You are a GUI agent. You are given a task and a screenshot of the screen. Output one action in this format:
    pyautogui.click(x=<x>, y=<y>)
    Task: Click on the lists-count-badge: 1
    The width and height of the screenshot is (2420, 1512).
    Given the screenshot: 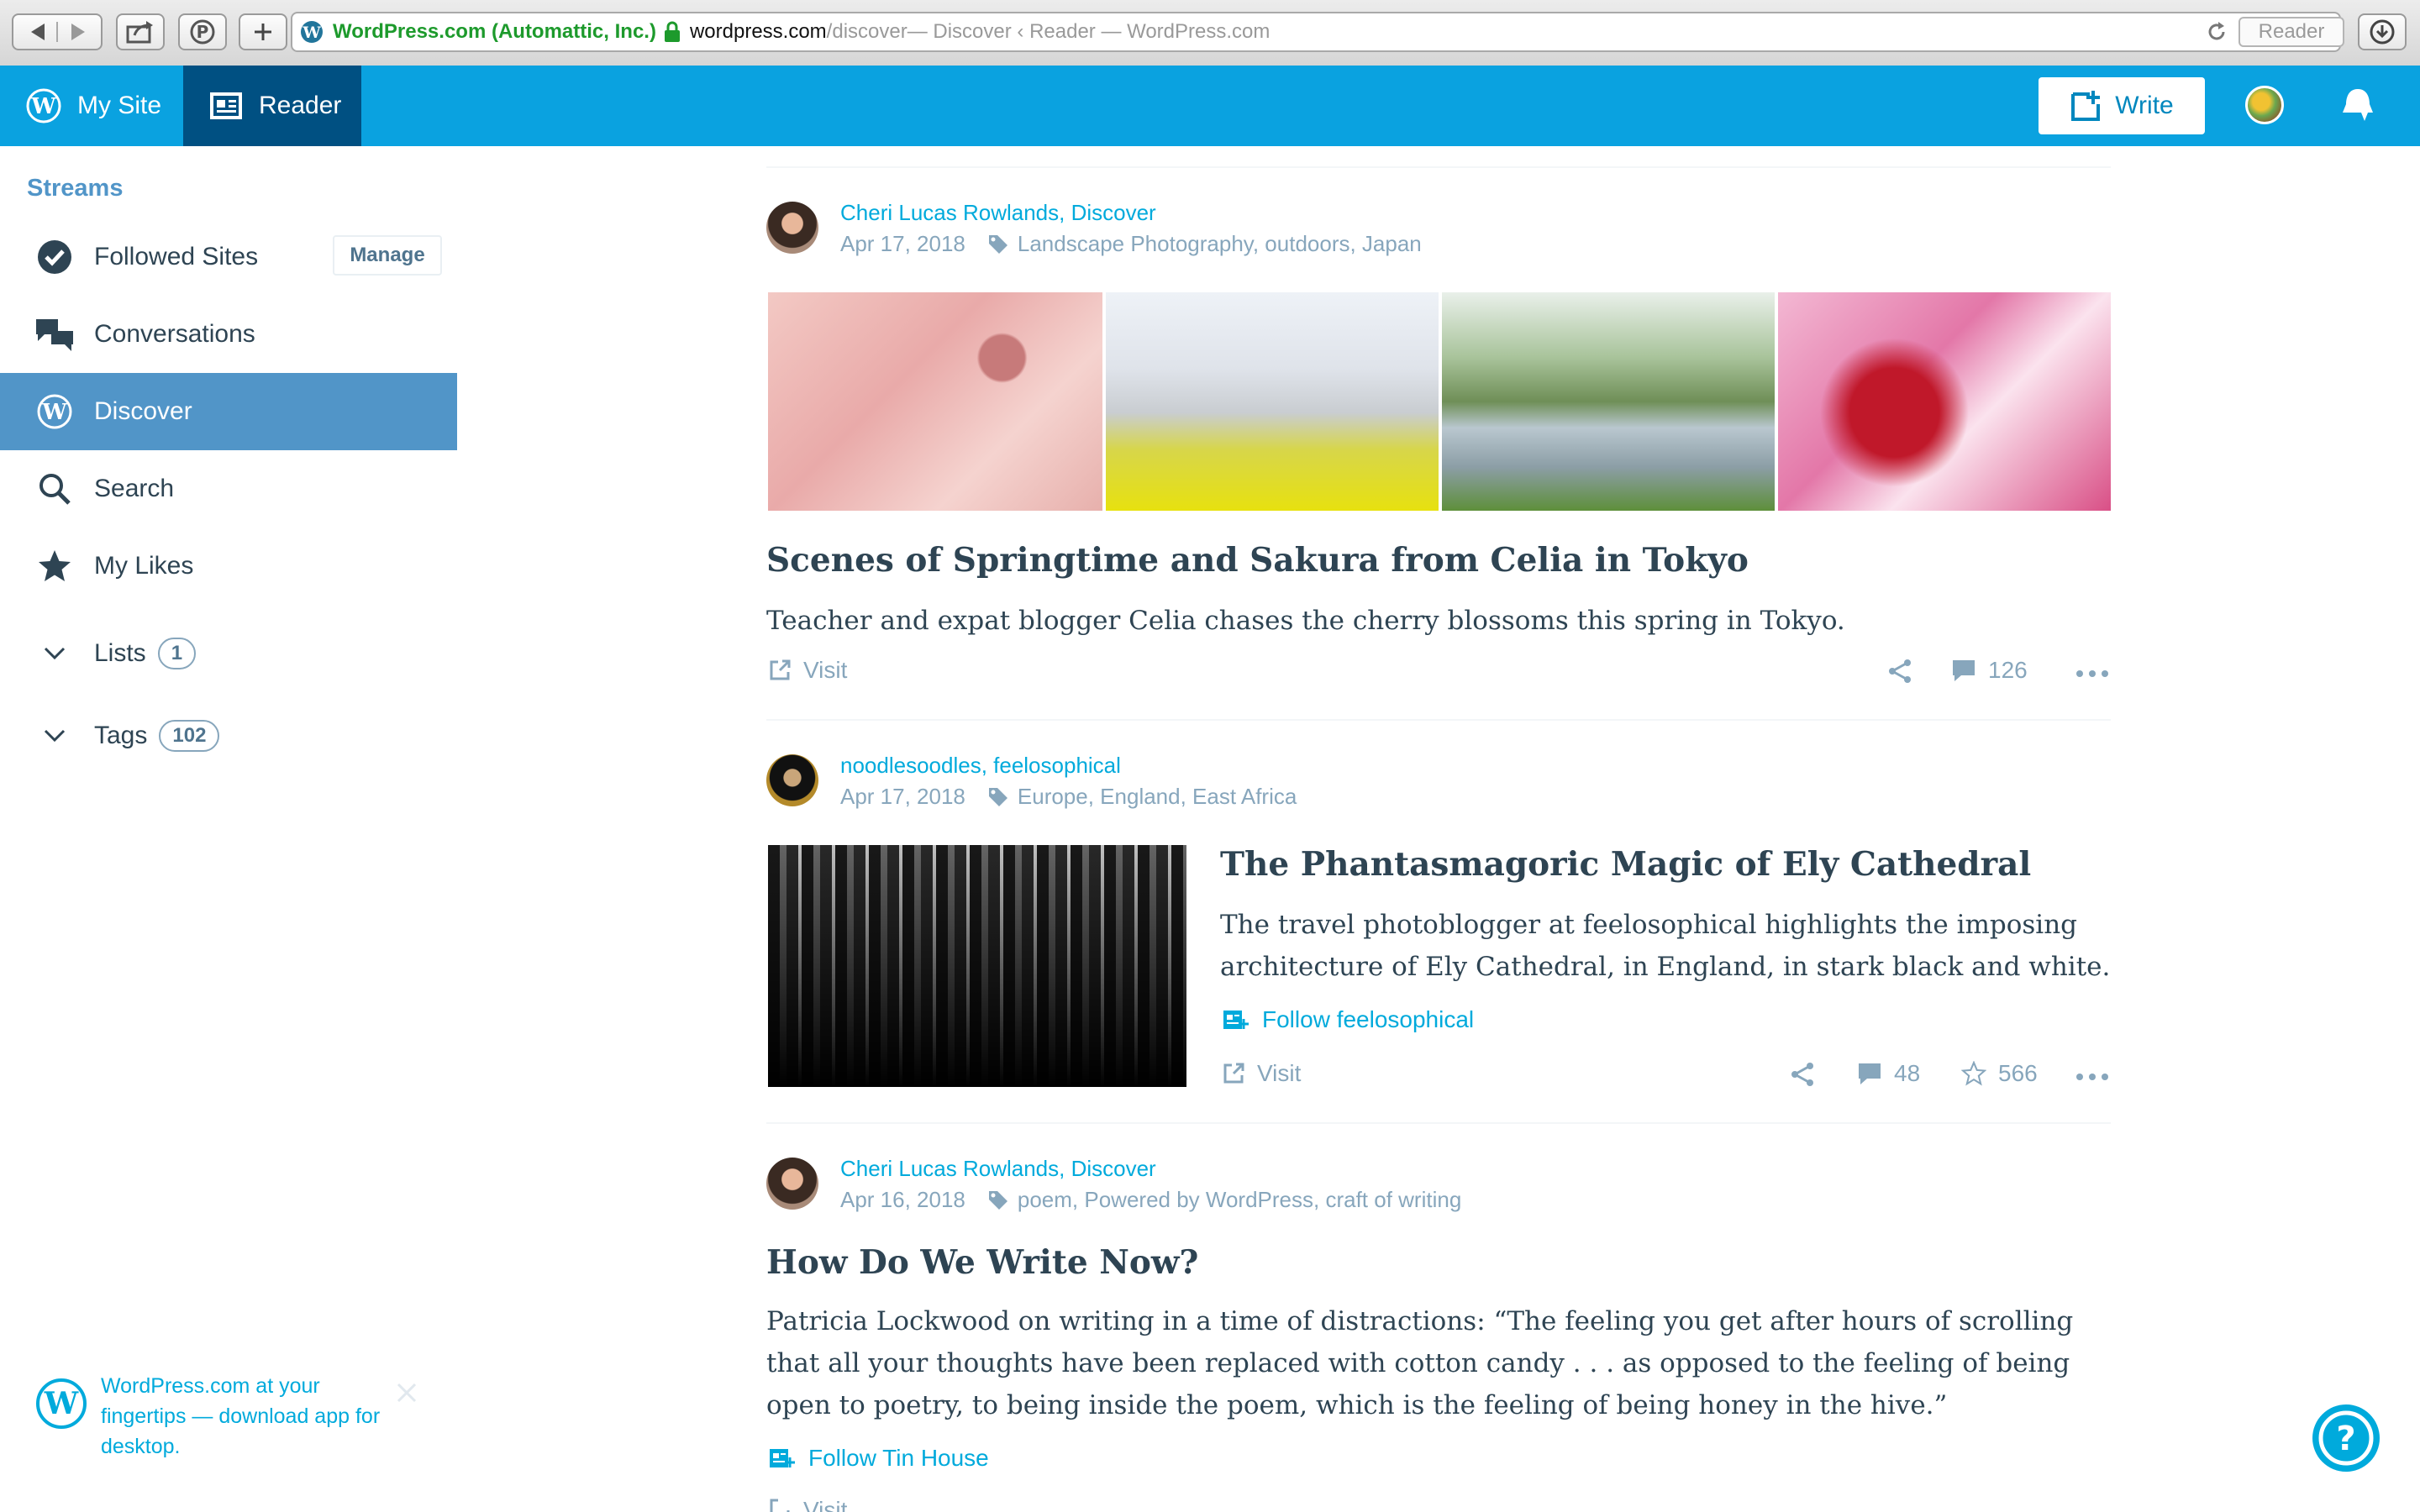 What is the action you would take?
    pyautogui.click(x=177, y=653)
    